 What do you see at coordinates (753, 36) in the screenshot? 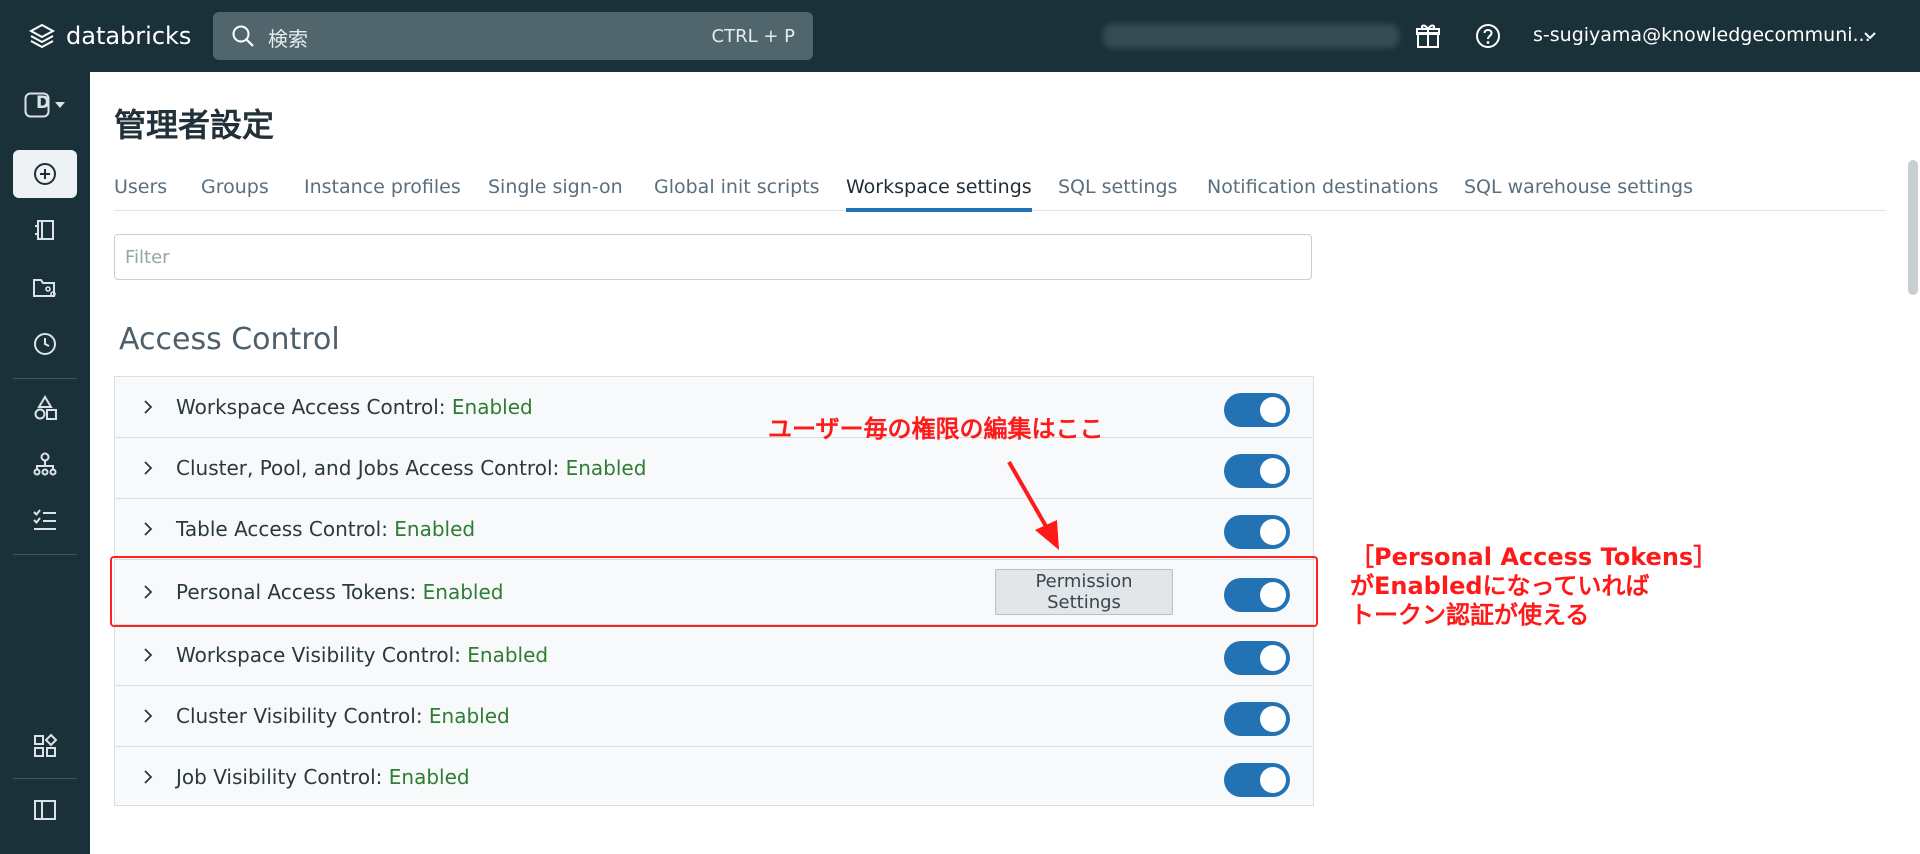
I see `search-shortcut: CTRL + P` at bounding box center [753, 36].